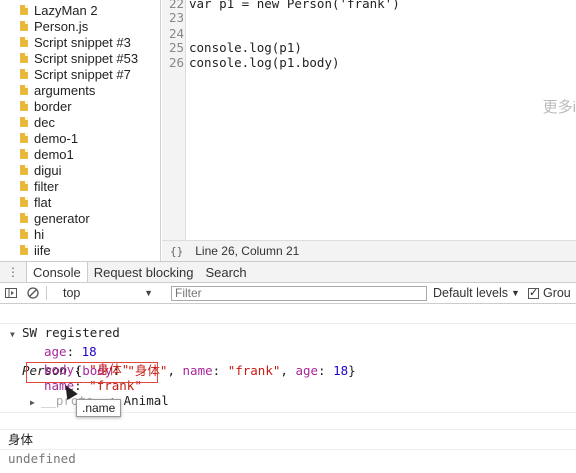  Describe the element at coordinates (72, 293) in the screenshot. I see `context-select-value: top` at that location.